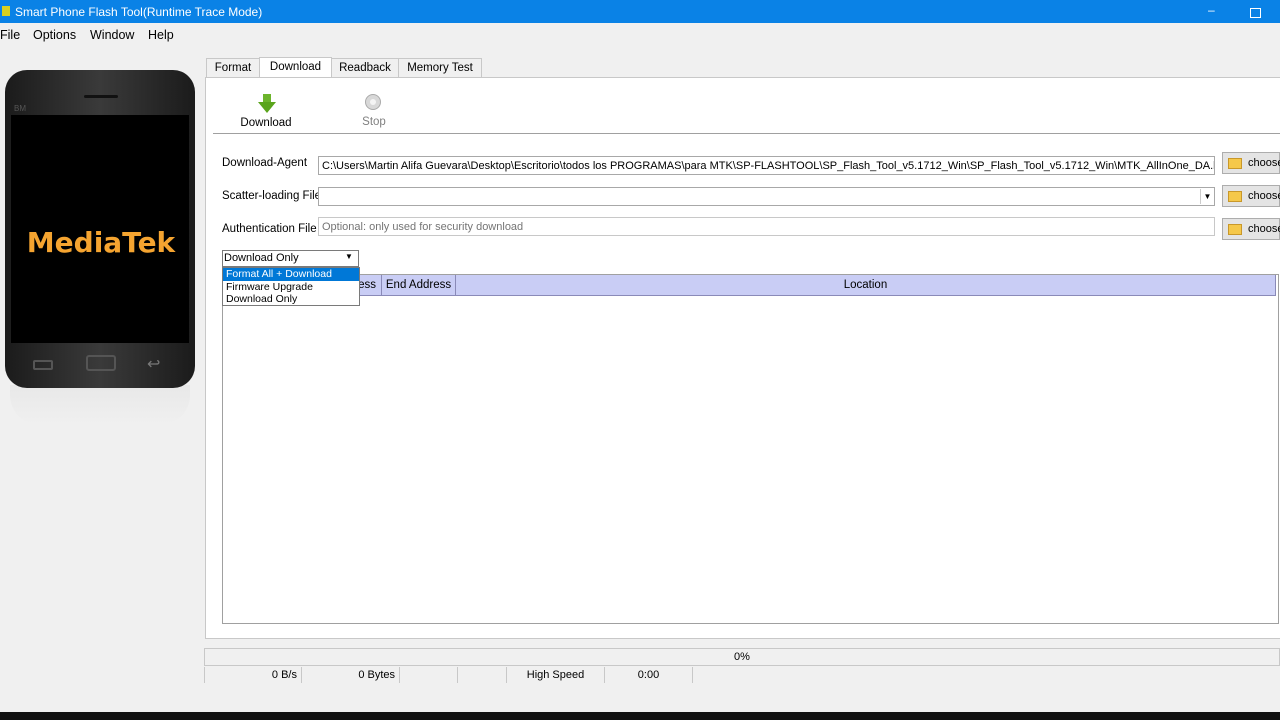  I want to click on stop-icon, so click(373, 102).